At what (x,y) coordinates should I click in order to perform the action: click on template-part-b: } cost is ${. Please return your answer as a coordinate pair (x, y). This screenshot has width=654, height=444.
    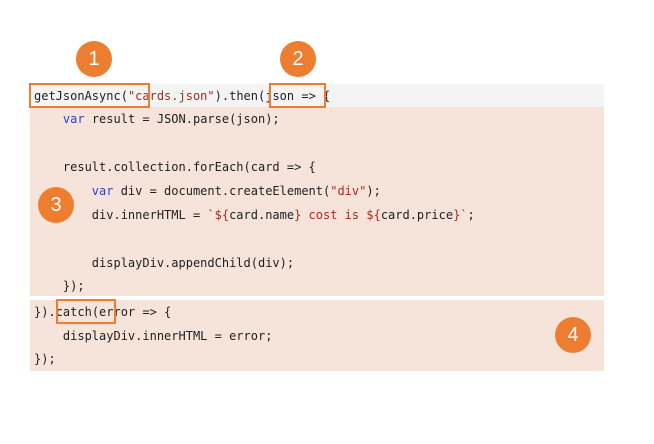
    Looking at the image, I should click on (337, 215).